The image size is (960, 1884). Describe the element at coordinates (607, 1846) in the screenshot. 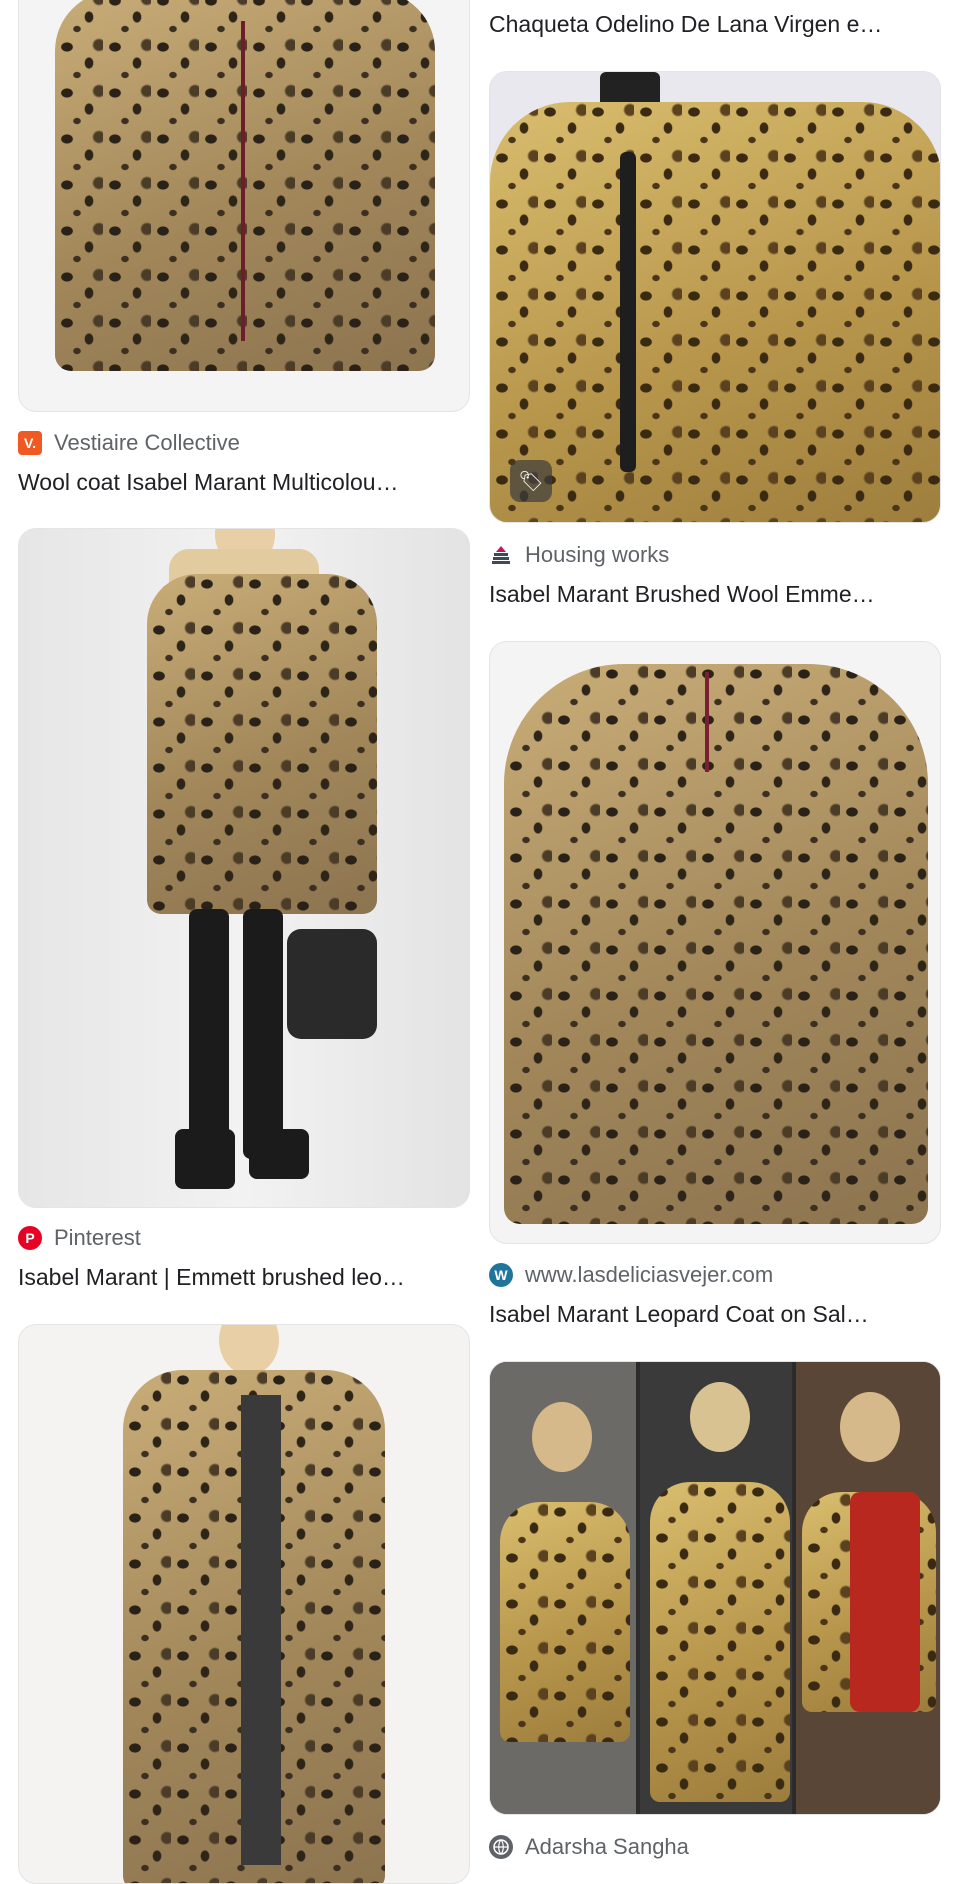

I see `source-name: Adarsha Sangha` at that location.